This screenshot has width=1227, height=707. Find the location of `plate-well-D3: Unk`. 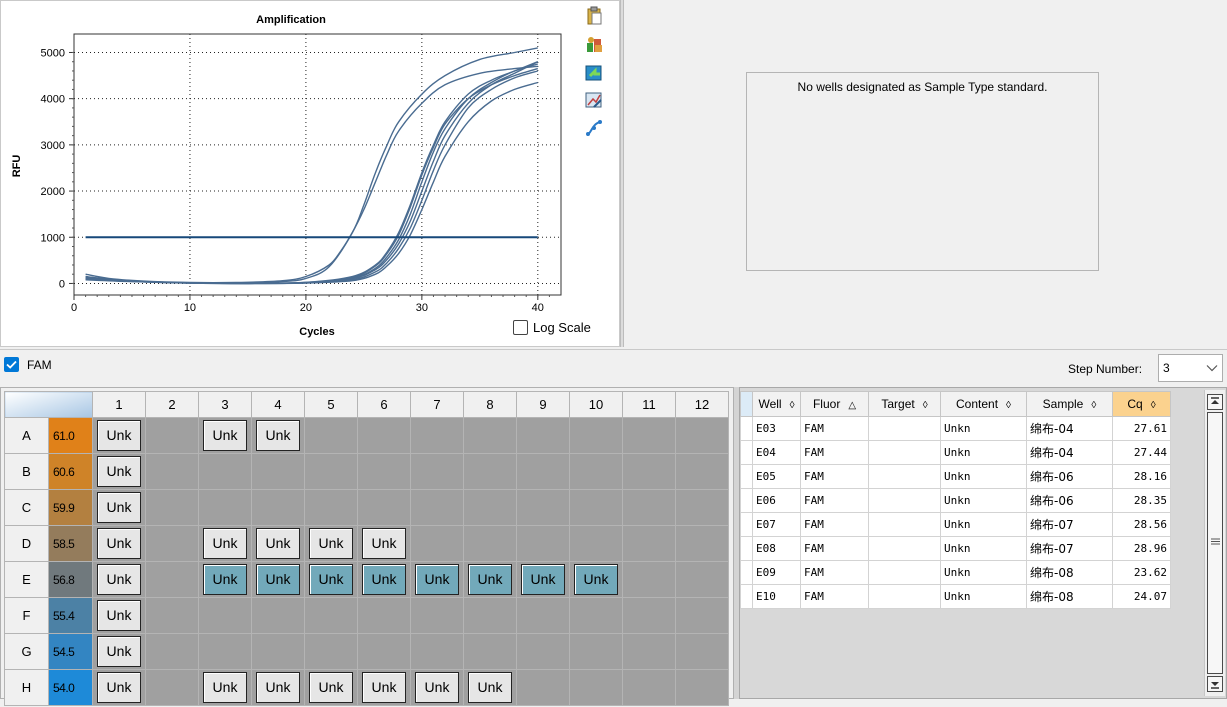

plate-well-D3: Unk is located at coordinates (225, 543).